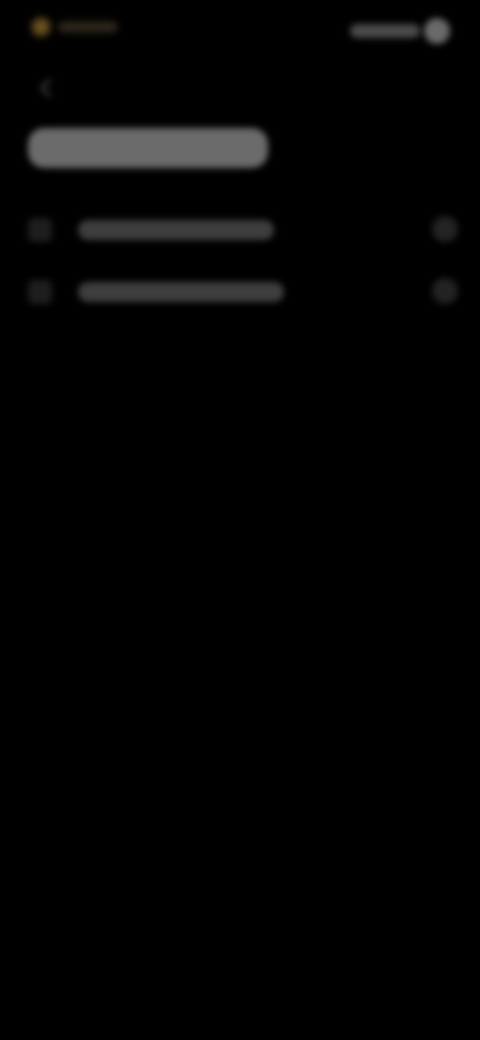  Describe the element at coordinates (240, 30) in the screenshot. I see `status-bar` at that location.